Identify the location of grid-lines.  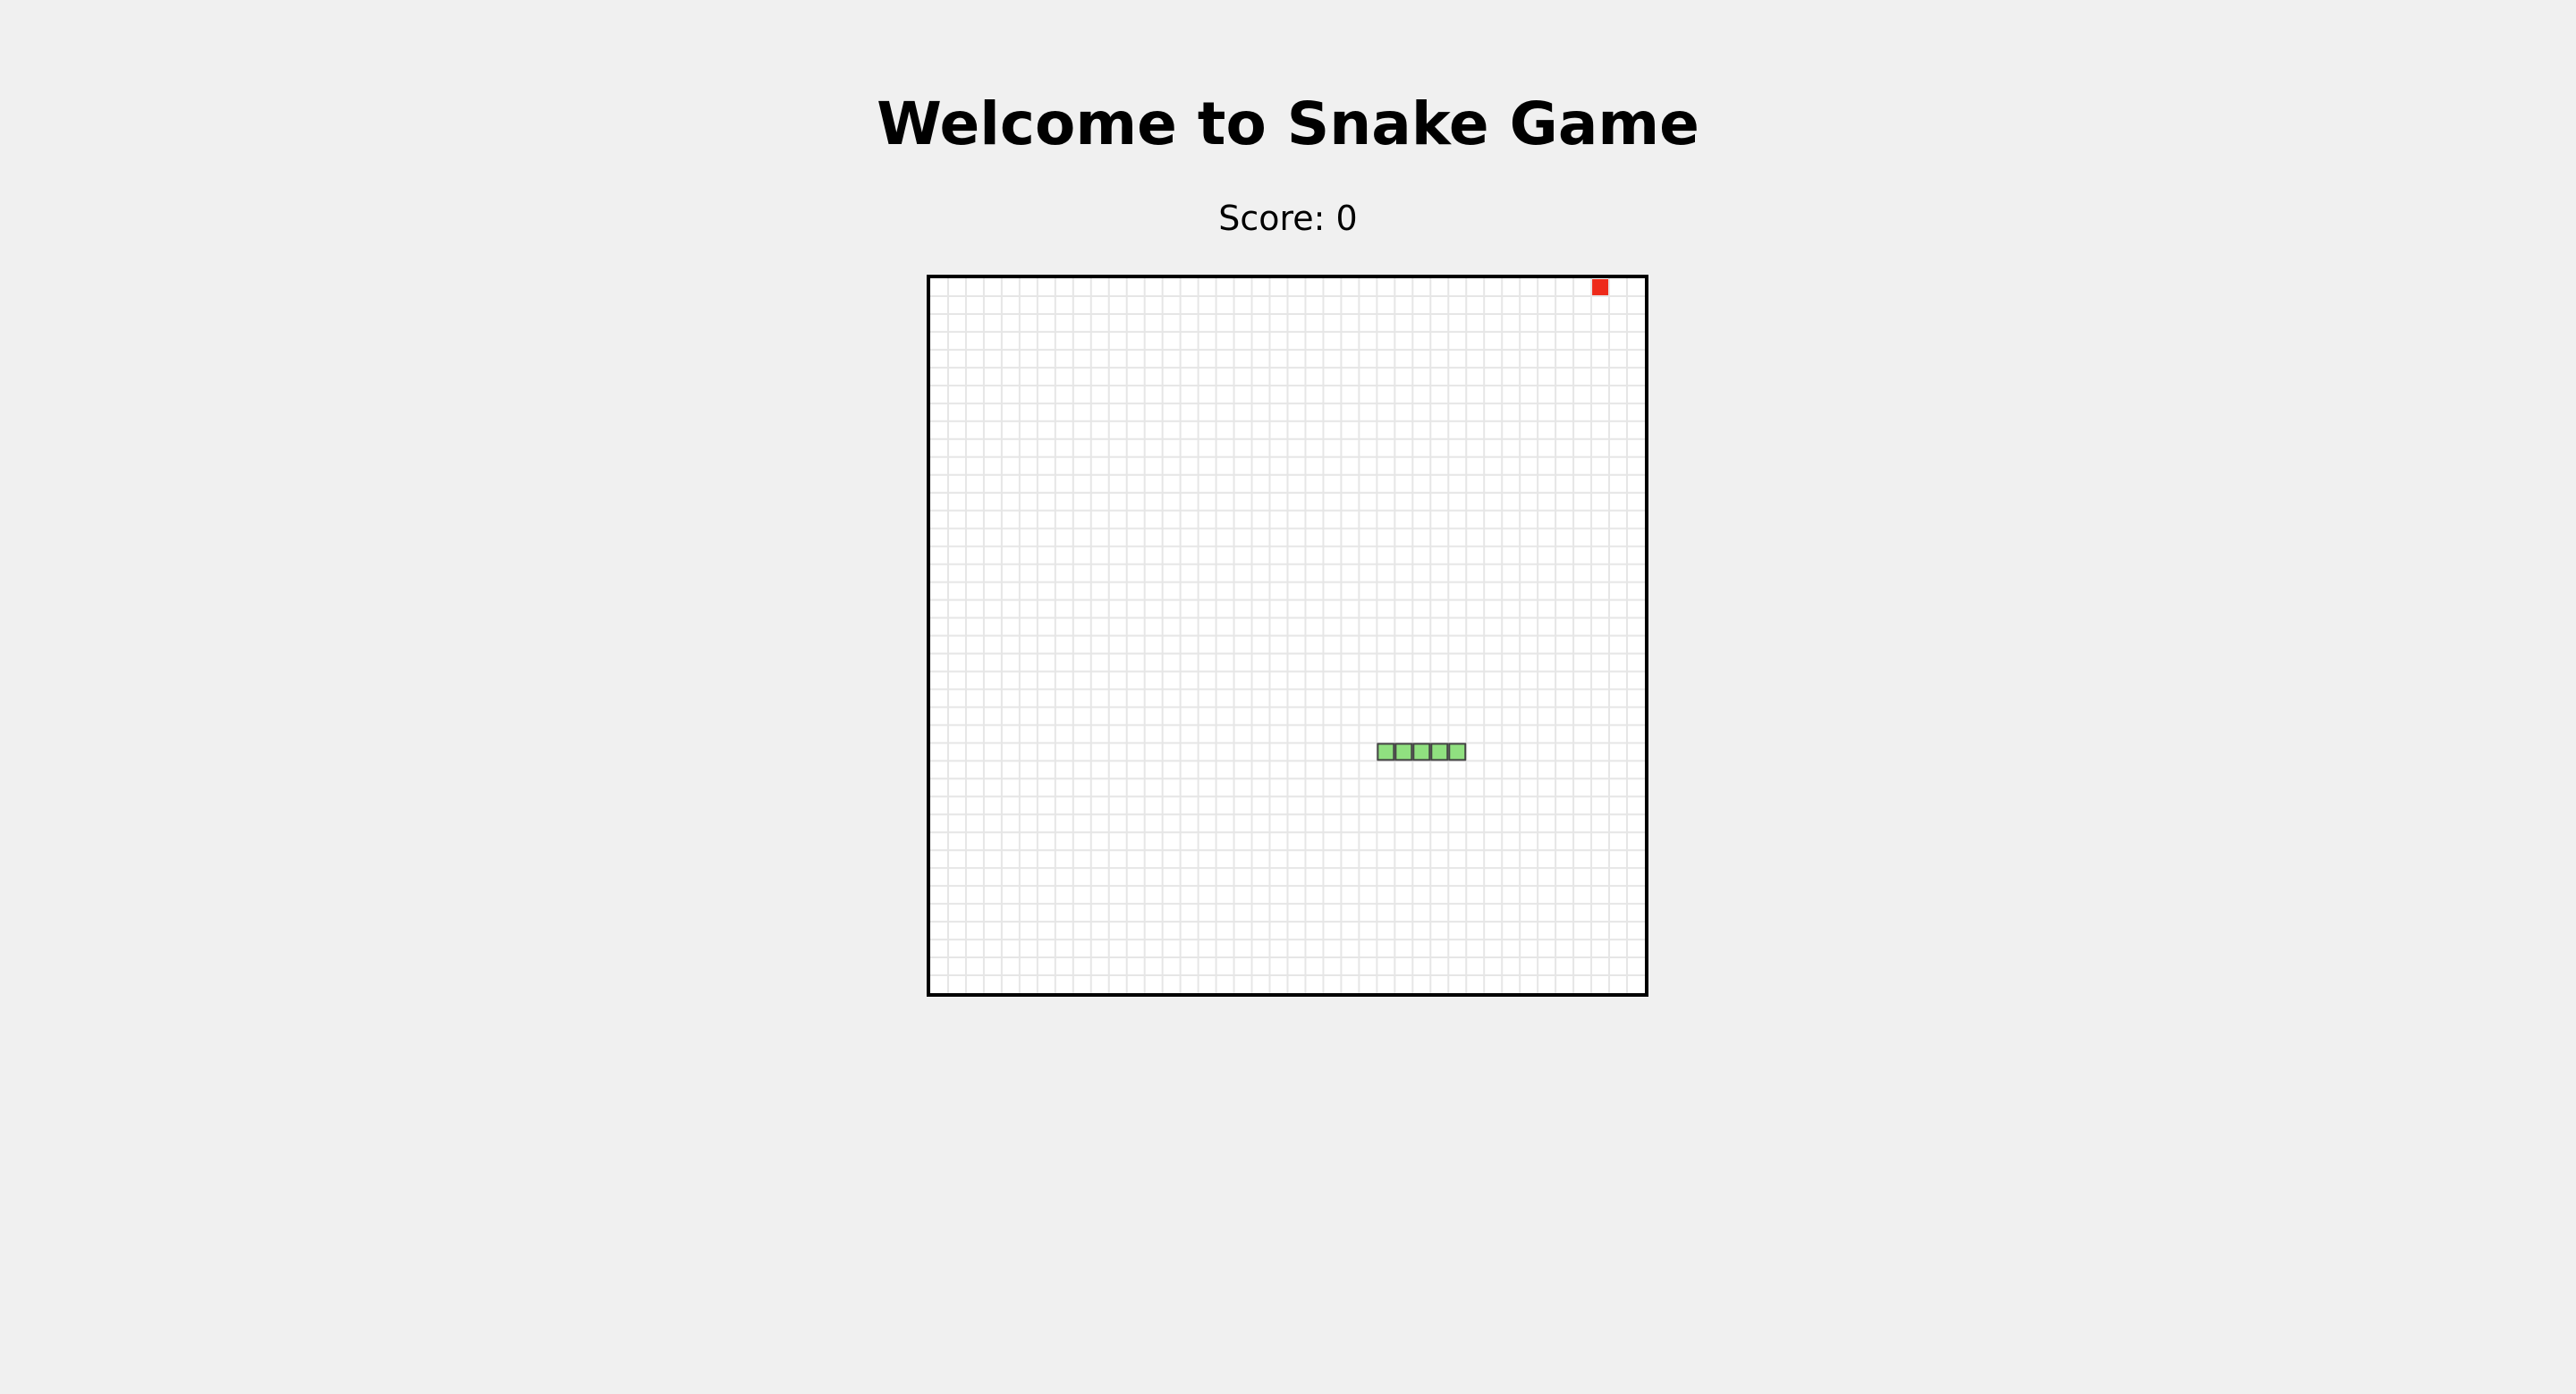
(1287, 635).